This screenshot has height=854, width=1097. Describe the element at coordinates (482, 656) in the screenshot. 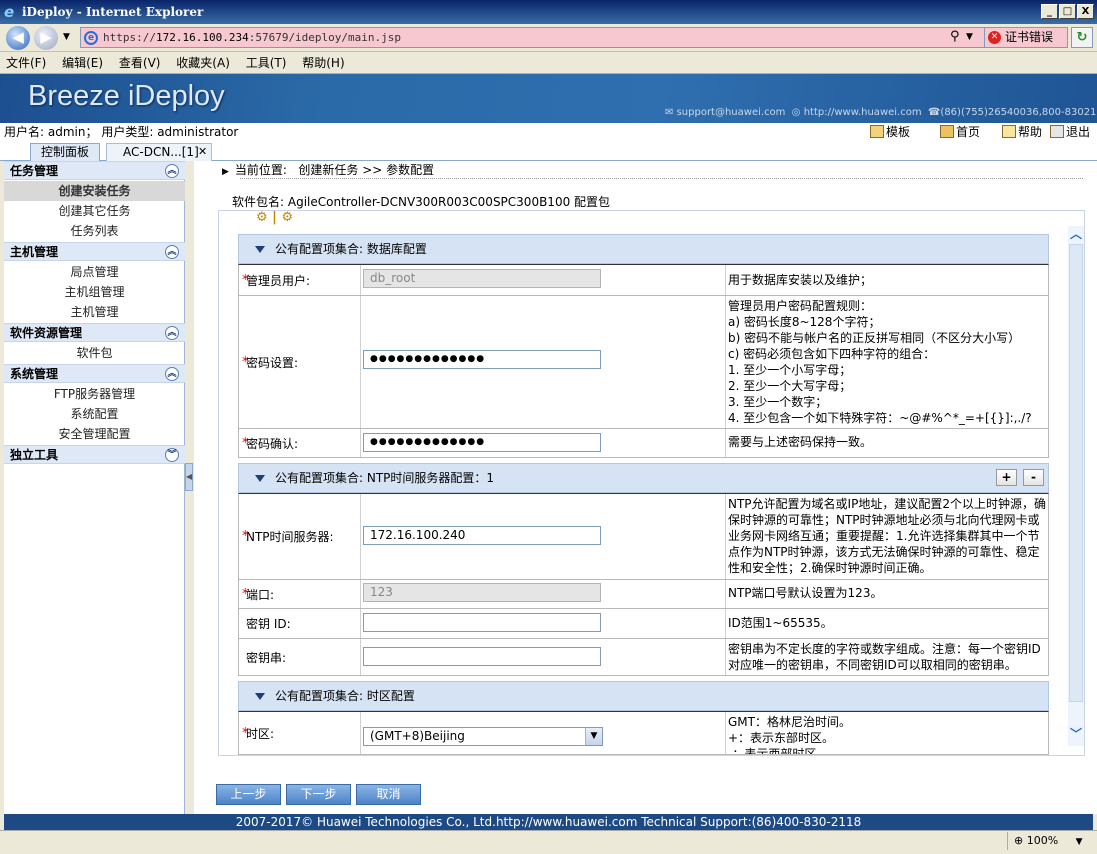

I see `key-string-input` at that location.